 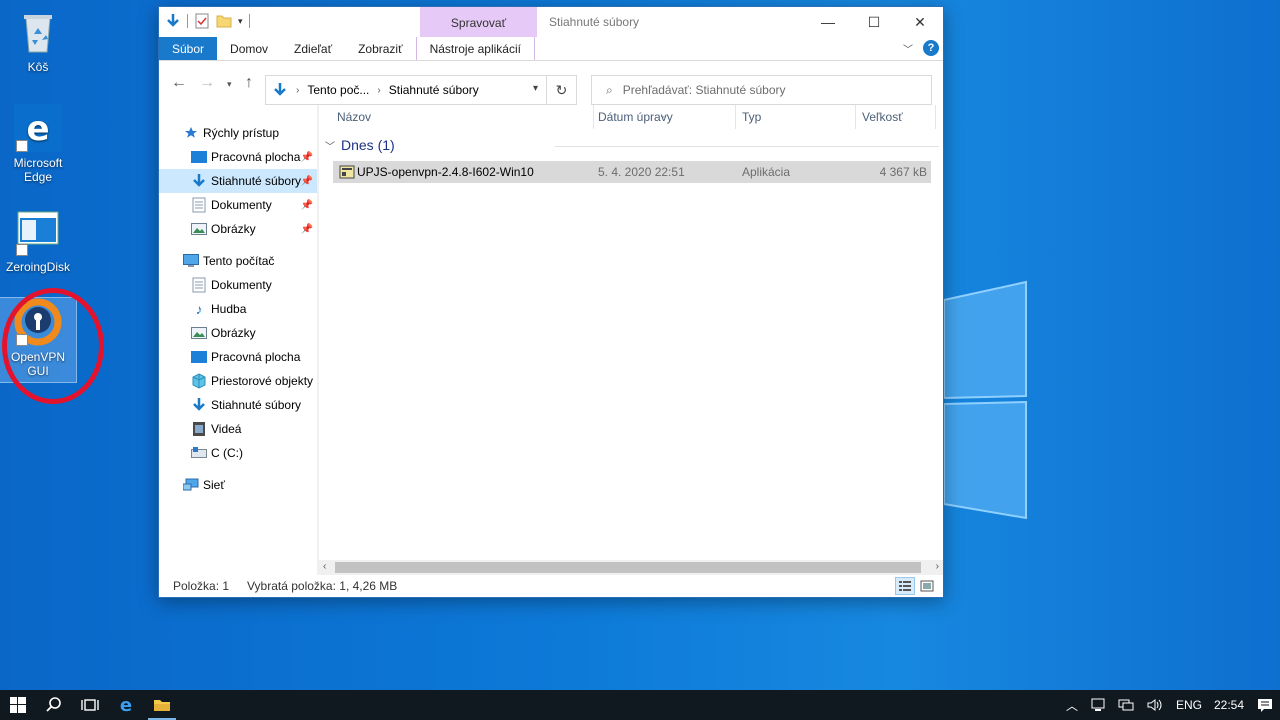 I want to click on maximize-icon: ☐, so click(x=874, y=21).